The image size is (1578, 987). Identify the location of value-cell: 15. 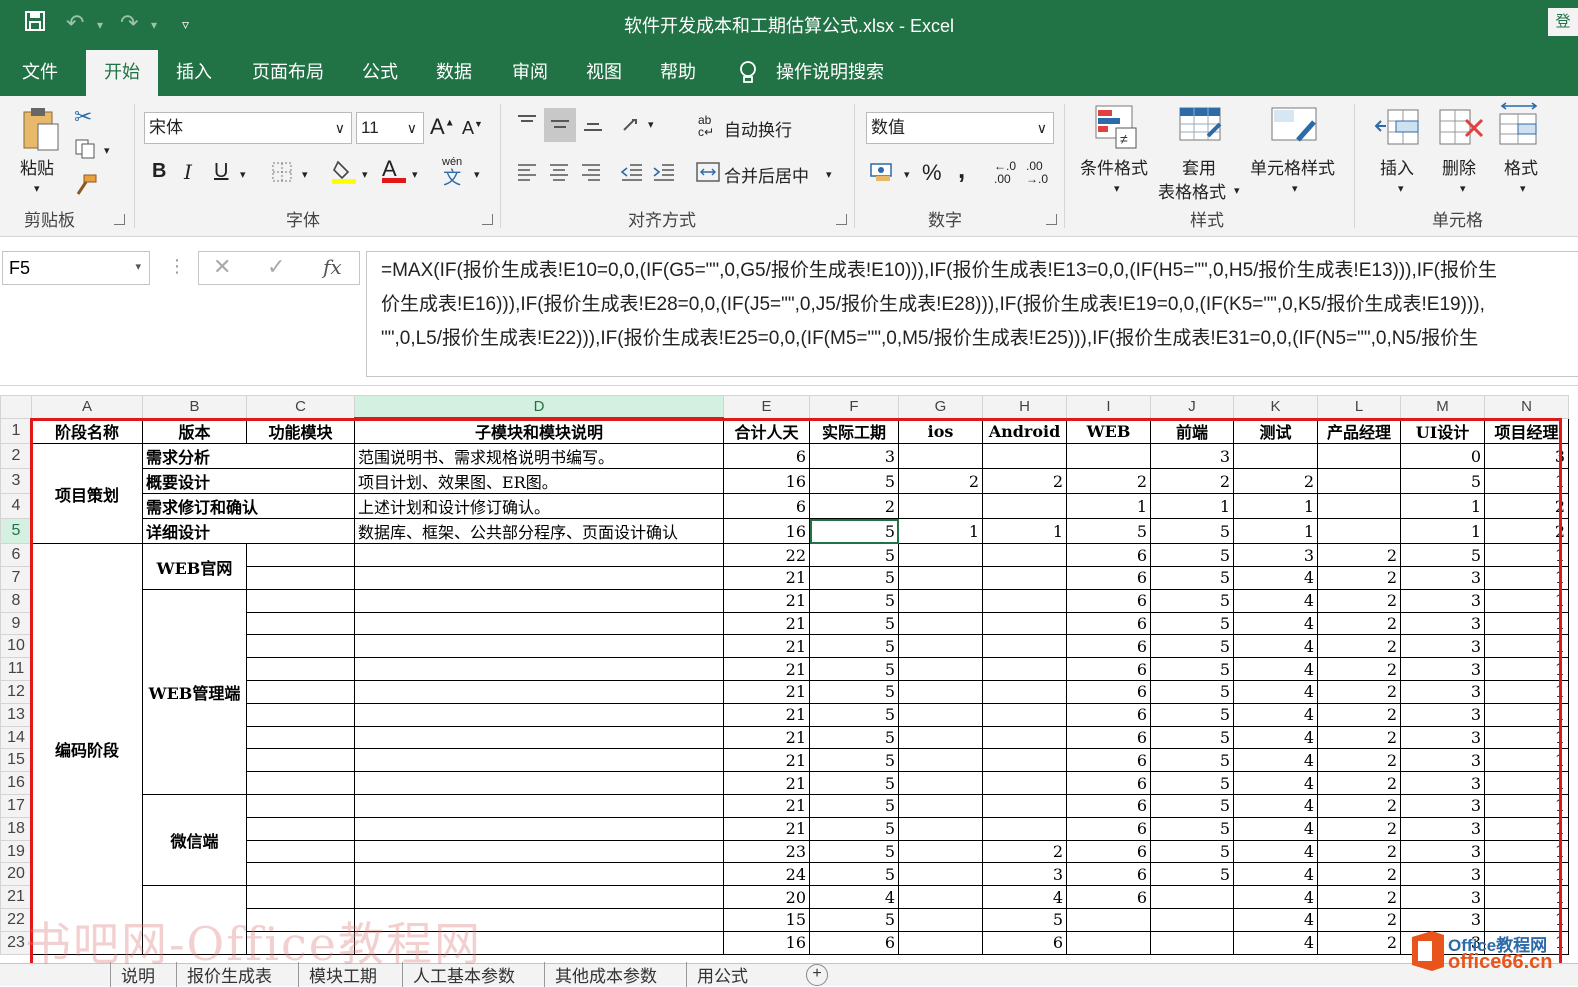
(766, 920).